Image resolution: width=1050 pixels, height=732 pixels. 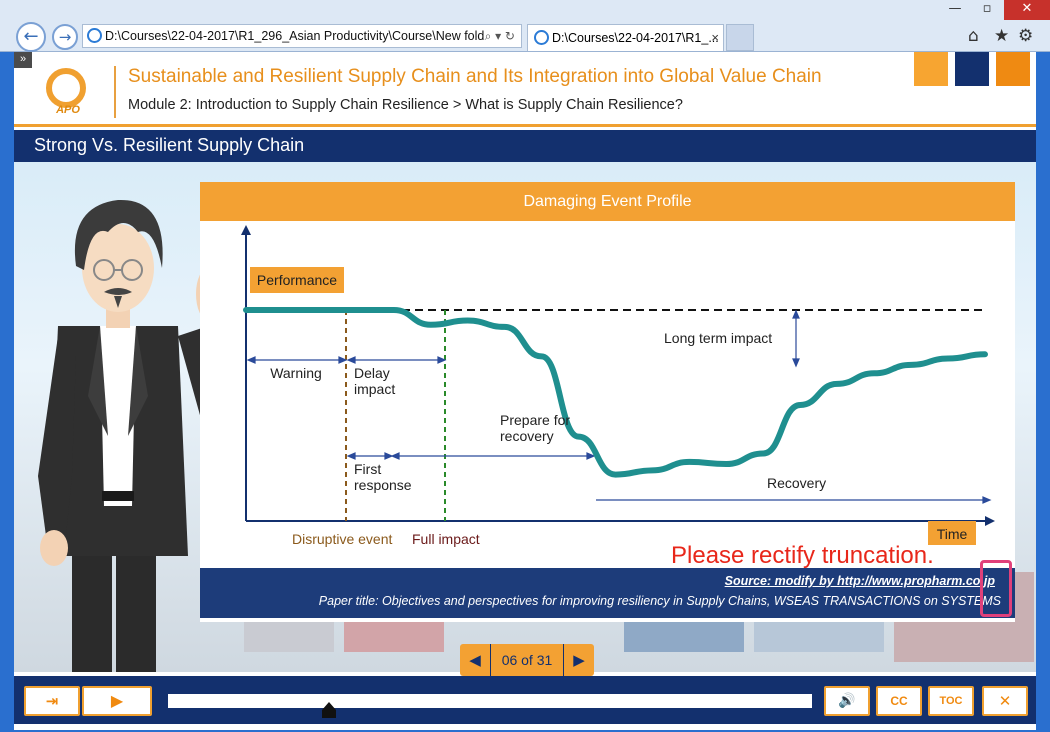 What do you see at coordinates (740, 37) in the screenshot?
I see `new-tab-button` at bounding box center [740, 37].